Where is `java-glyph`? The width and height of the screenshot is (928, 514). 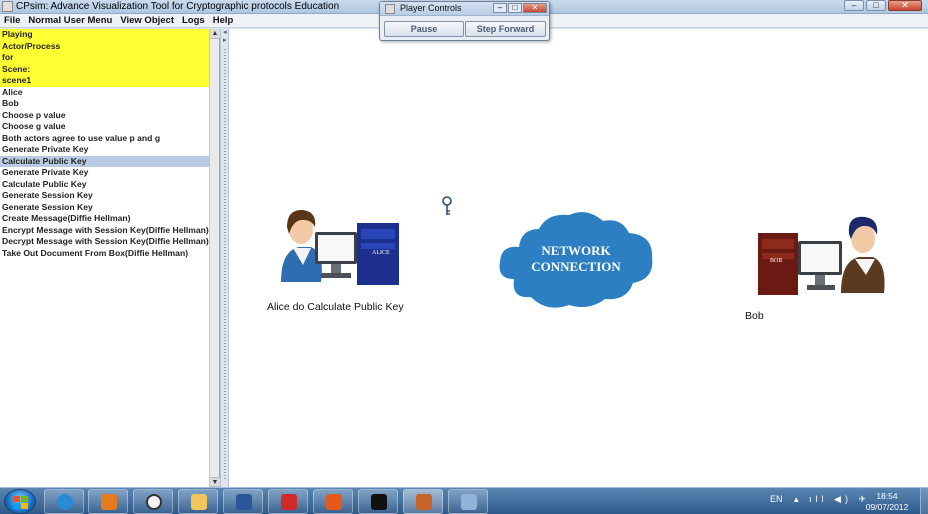 java-glyph is located at coordinates (424, 502).